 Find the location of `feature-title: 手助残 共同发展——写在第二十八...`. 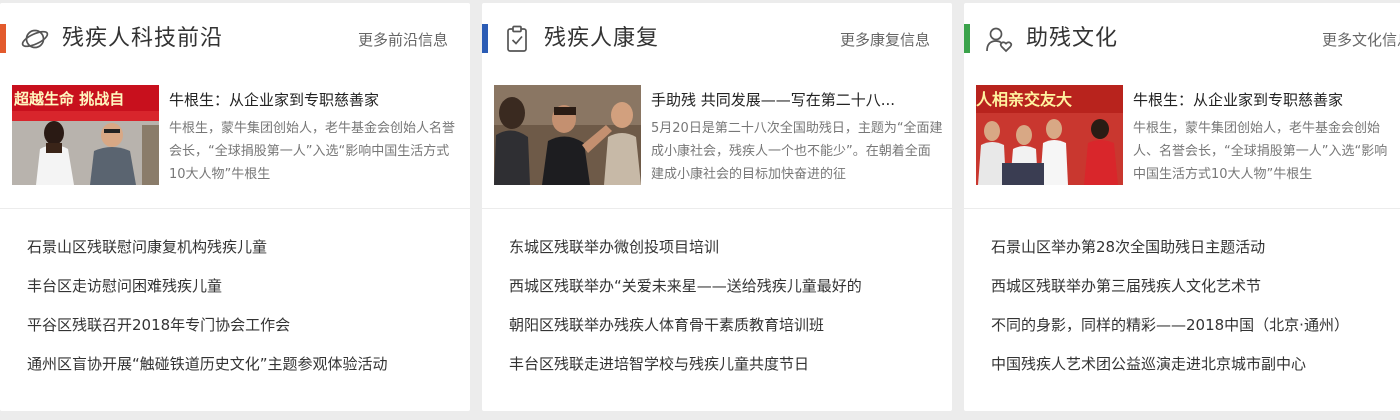

feature-title: 手助残 共同发展——写在第二十八... is located at coordinates (797, 100).